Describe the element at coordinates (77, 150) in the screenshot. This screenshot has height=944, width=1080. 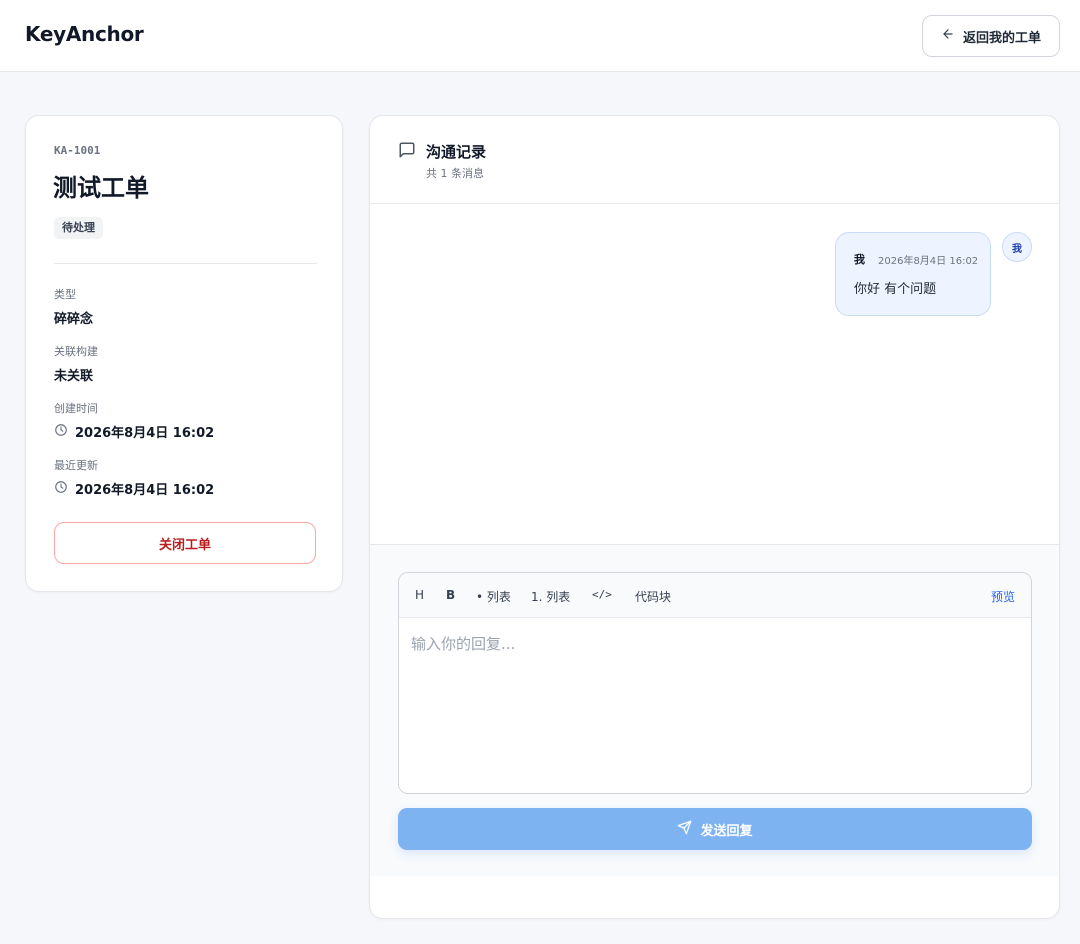
I see `ticket-id: KA-1001` at that location.